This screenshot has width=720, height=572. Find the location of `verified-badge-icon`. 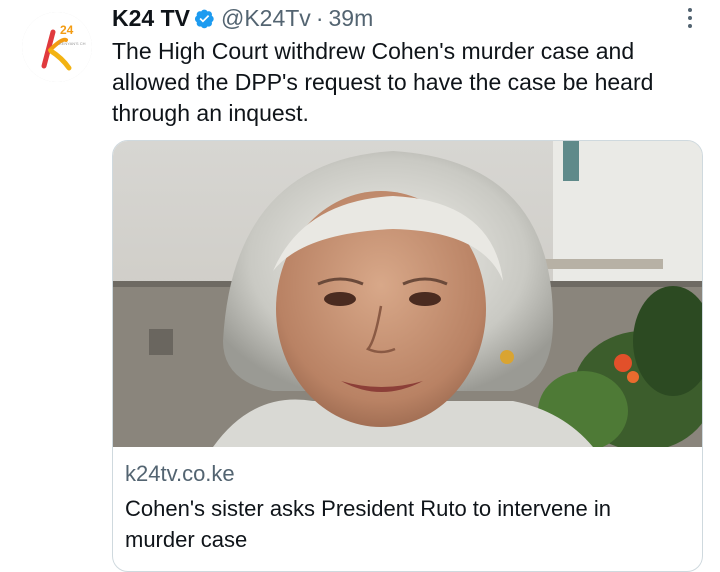

verified-badge-icon is located at coordinates (204, 18).